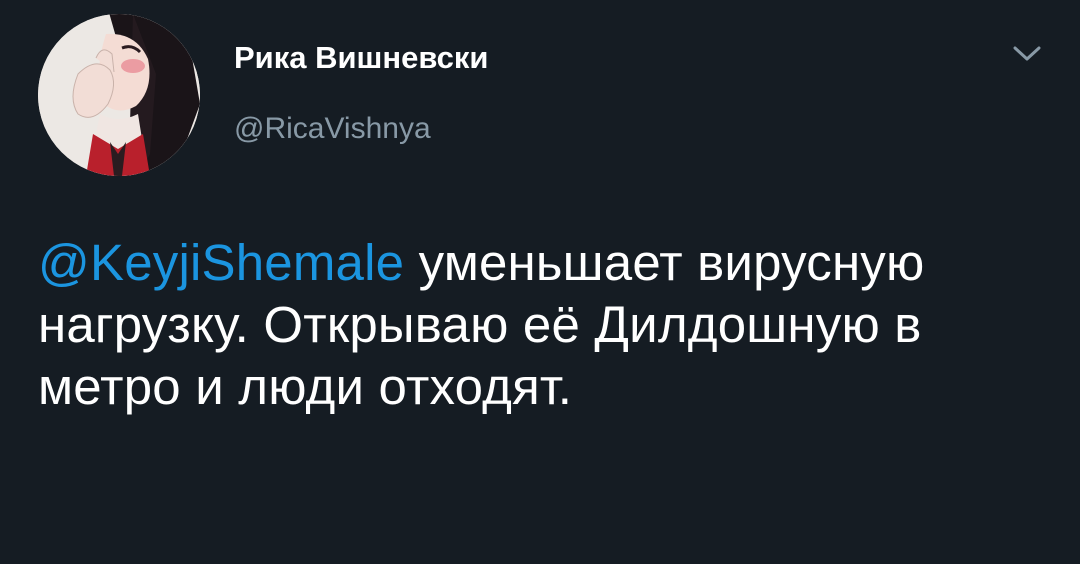  What do you see at coordinates (1027, 54) in the screenshot?
I see `chevron-down-icon` at bounding box center [1027, 54].